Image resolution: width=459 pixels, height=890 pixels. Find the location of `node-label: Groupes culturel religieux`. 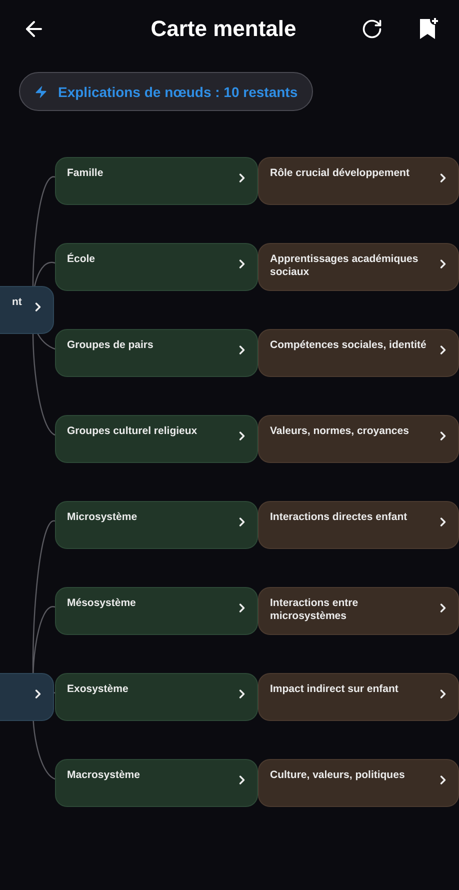

node-label: Groupes culturel religieux is located at coordinates (132, 431).